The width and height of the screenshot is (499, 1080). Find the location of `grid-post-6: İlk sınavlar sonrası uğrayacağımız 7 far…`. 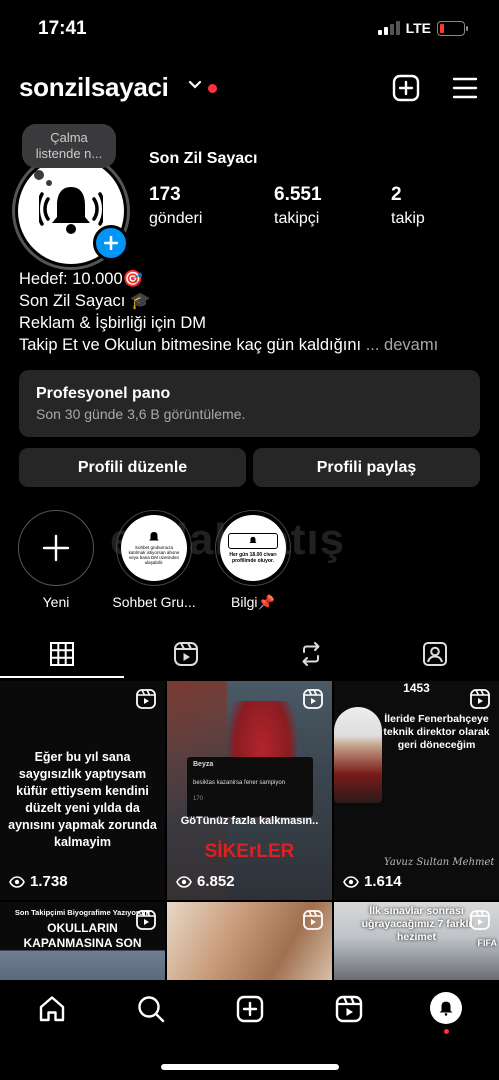

grid-post-6: İlk sınavlar sonrası uğrayacağımız 7 far… is located at coordinates (416, 941).